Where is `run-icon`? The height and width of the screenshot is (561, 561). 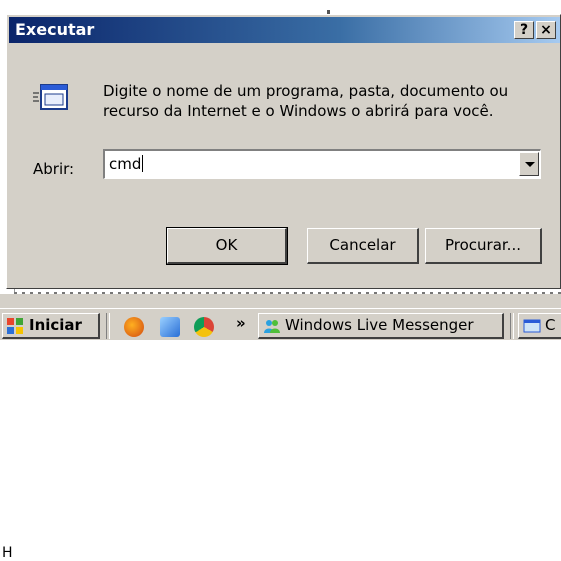
run-icon is located at coordinates (50, 97).